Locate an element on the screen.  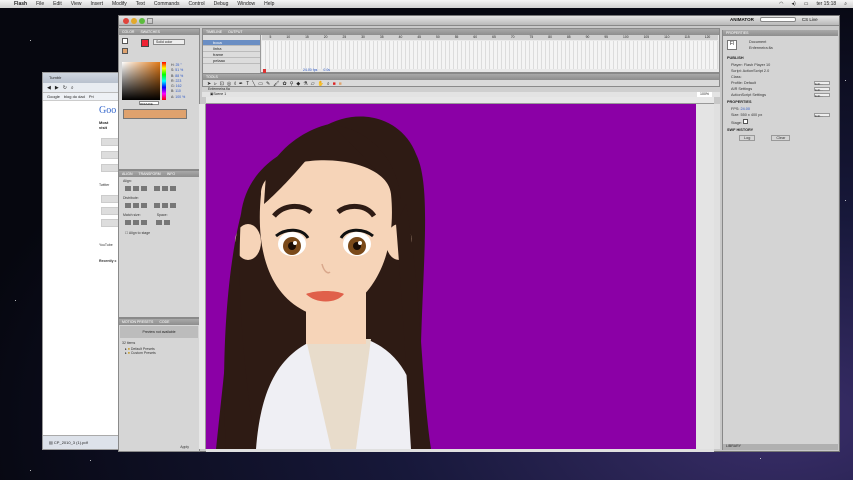
menu-app-name: Flash is located at coordinates (20, 4).